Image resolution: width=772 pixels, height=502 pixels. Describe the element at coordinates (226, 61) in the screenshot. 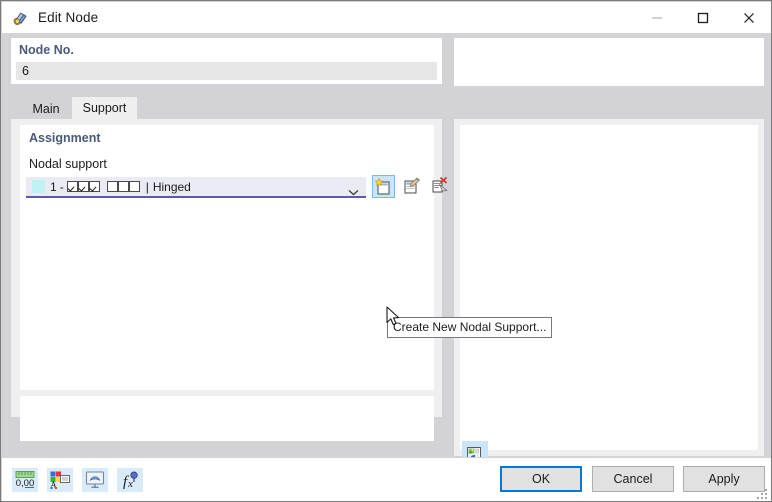

I see `node-no-group: Node No.` at that location.